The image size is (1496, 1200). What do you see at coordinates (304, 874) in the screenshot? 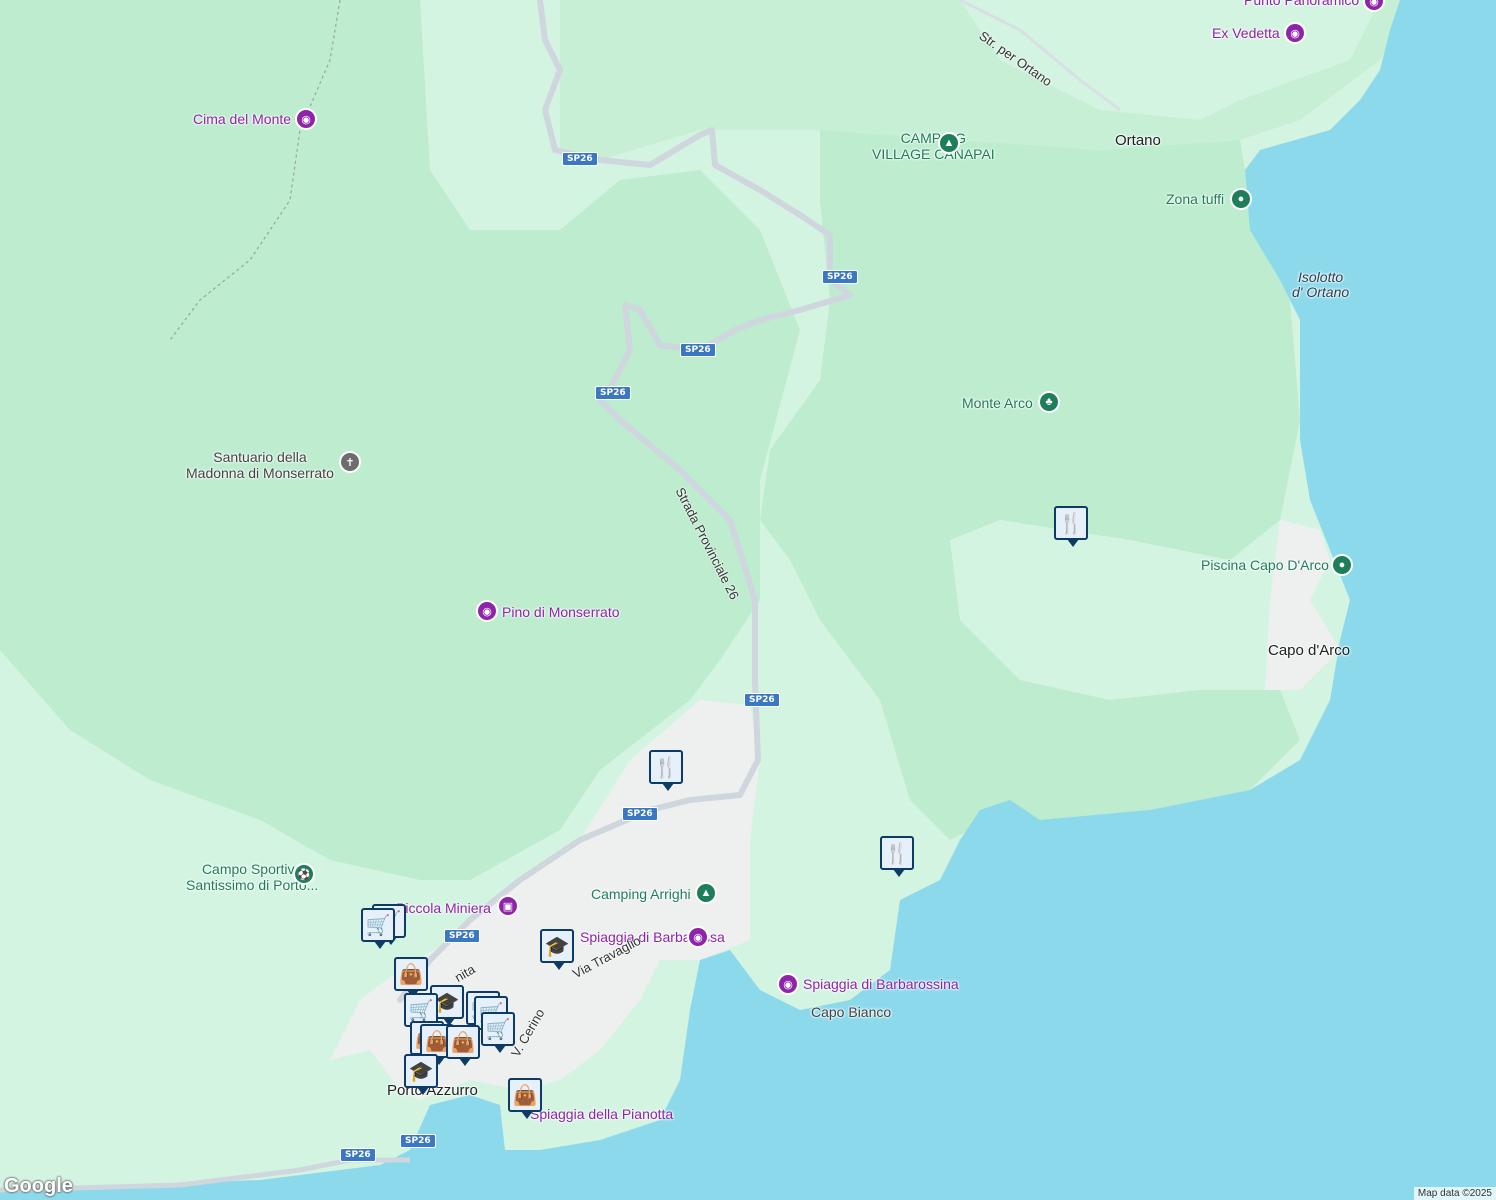
I see `sports-icon: ⚽` at bounding box center [304, 874].